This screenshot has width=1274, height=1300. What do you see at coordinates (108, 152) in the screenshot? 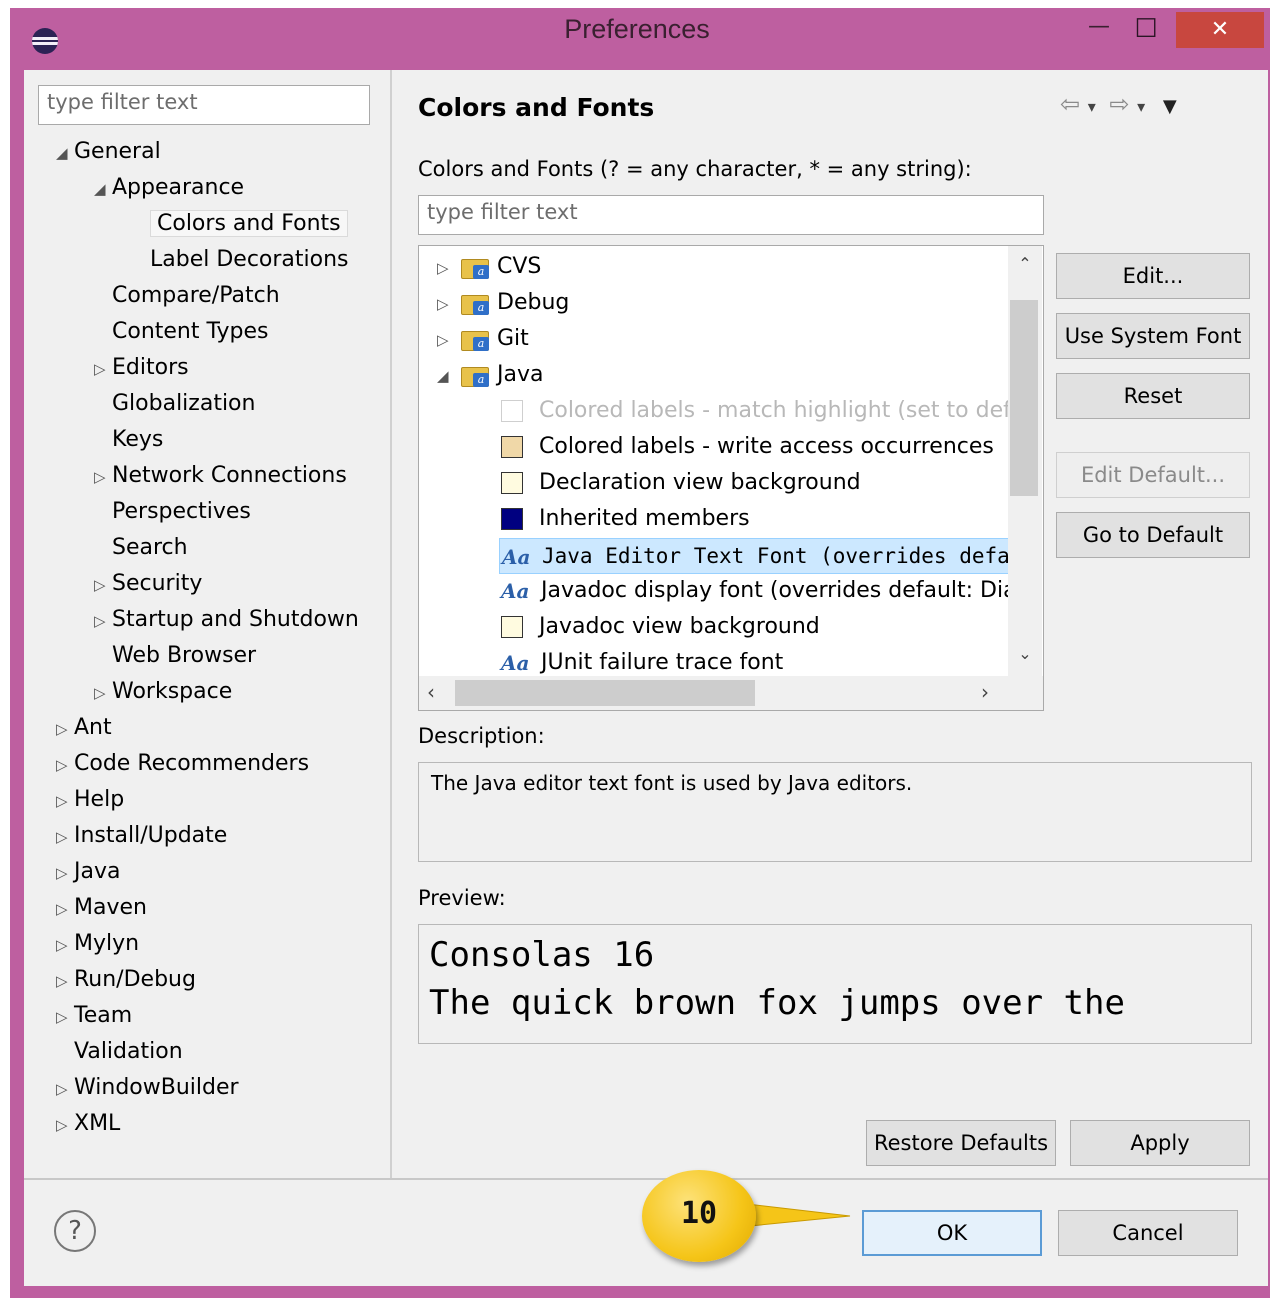
I see `tree-item: ◢ General` at bounding box center [108, 152].